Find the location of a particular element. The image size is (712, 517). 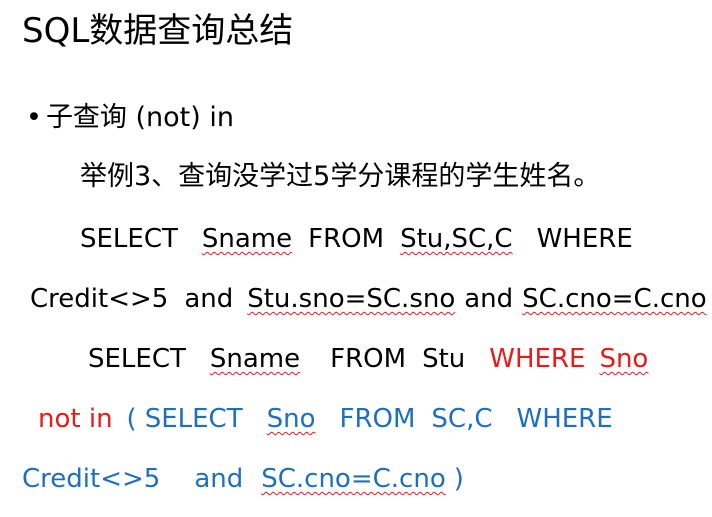

bullet-text: 子查询 (not) in is located at coordinates (140, 117).